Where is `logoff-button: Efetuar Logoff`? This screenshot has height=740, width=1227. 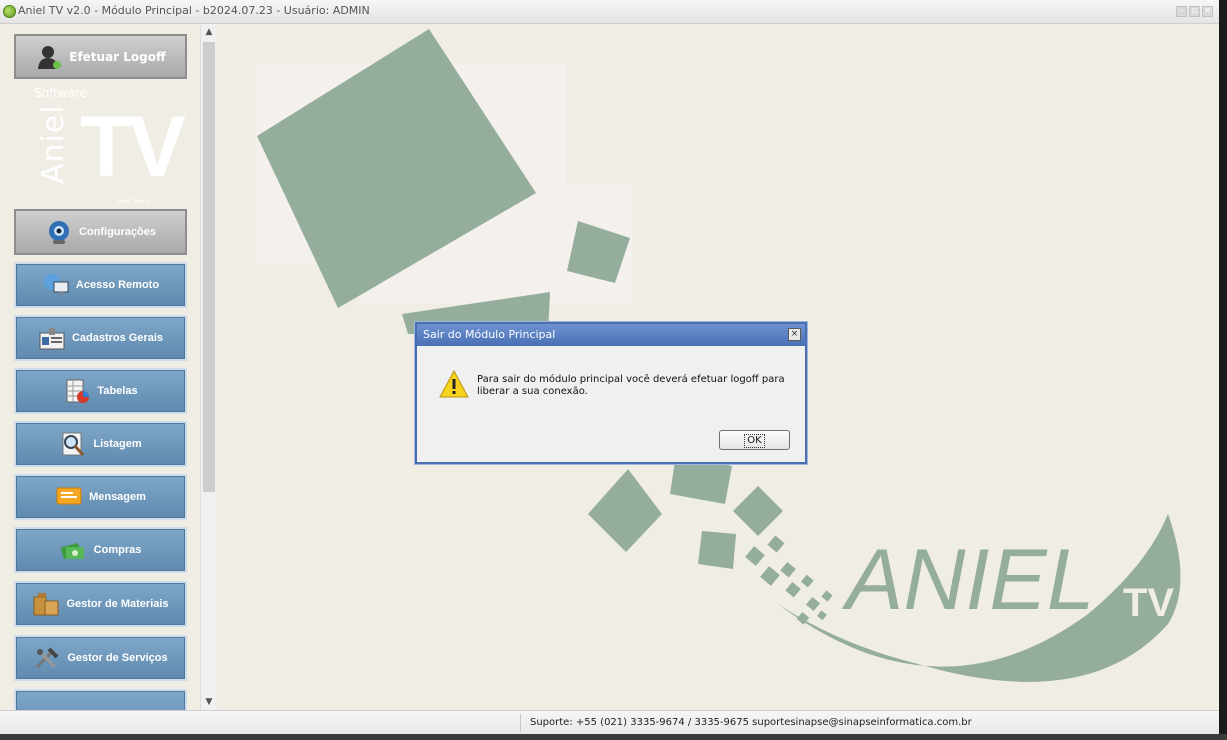
logoff-button: Efetuar Logoff is located at coordinates (100, 56).